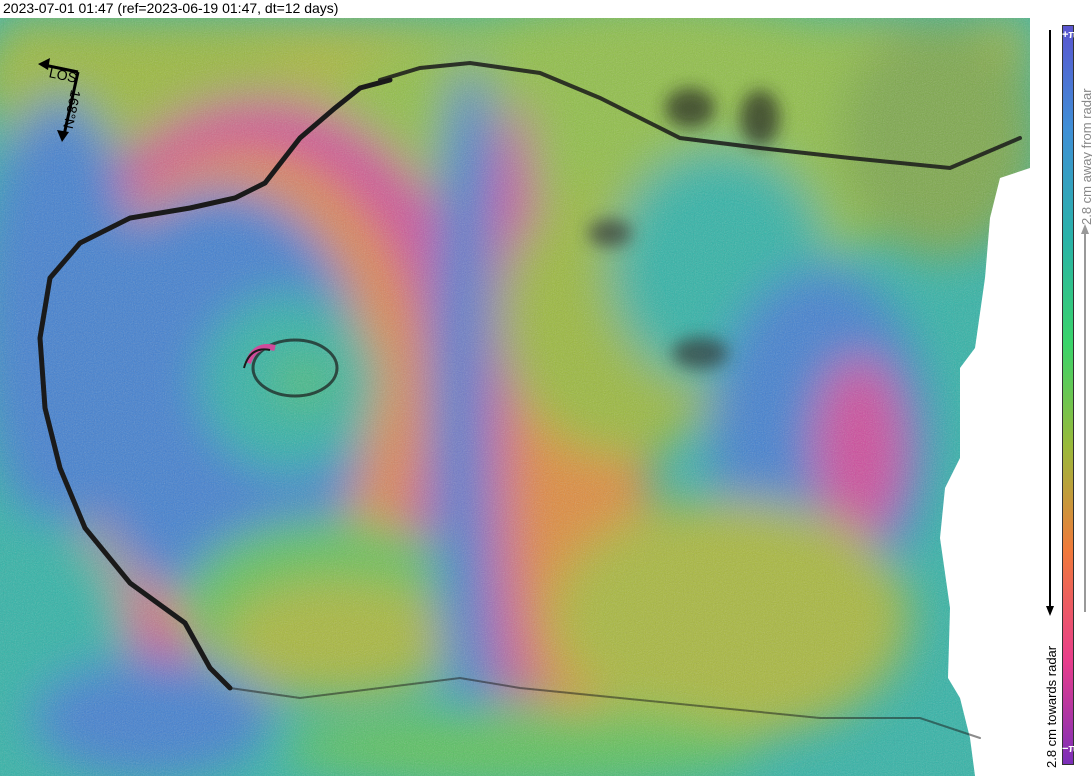  What do you see at coordinates (1051, 706) in the screenshot?
I see `towards-radar-label: 2.8 cm towards radar` at bounding box center [1051, 706].